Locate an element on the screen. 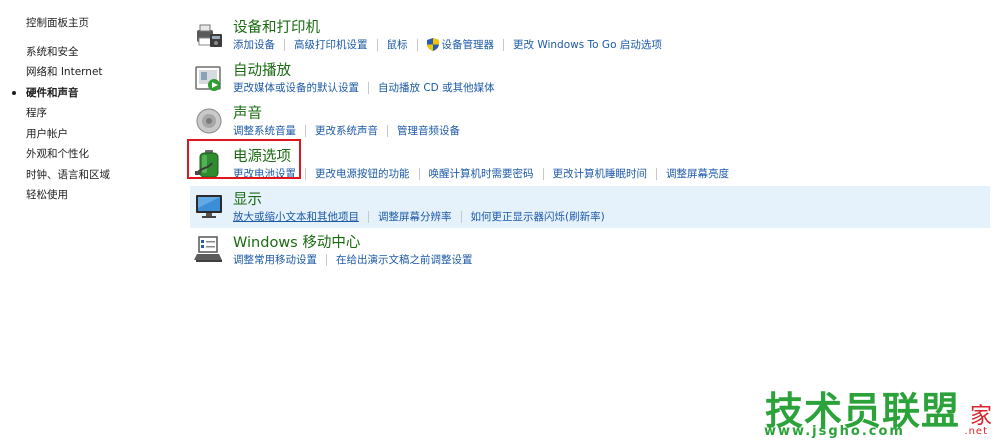 This screenshot has height=448, width=1000. category-title-devices-printers: 设备和打印机 is located at coordinates (276, 26).